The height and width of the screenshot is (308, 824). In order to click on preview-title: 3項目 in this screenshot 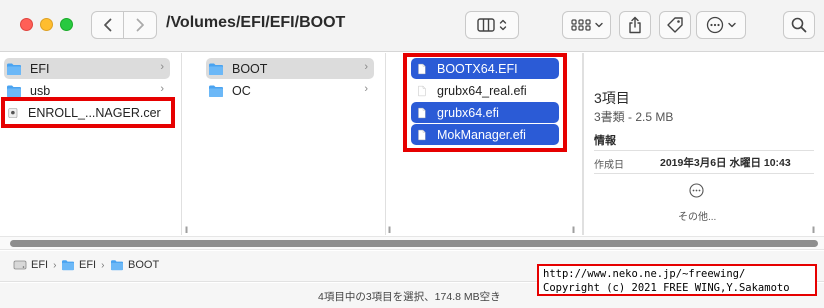, I will do `click(612, 98)`.